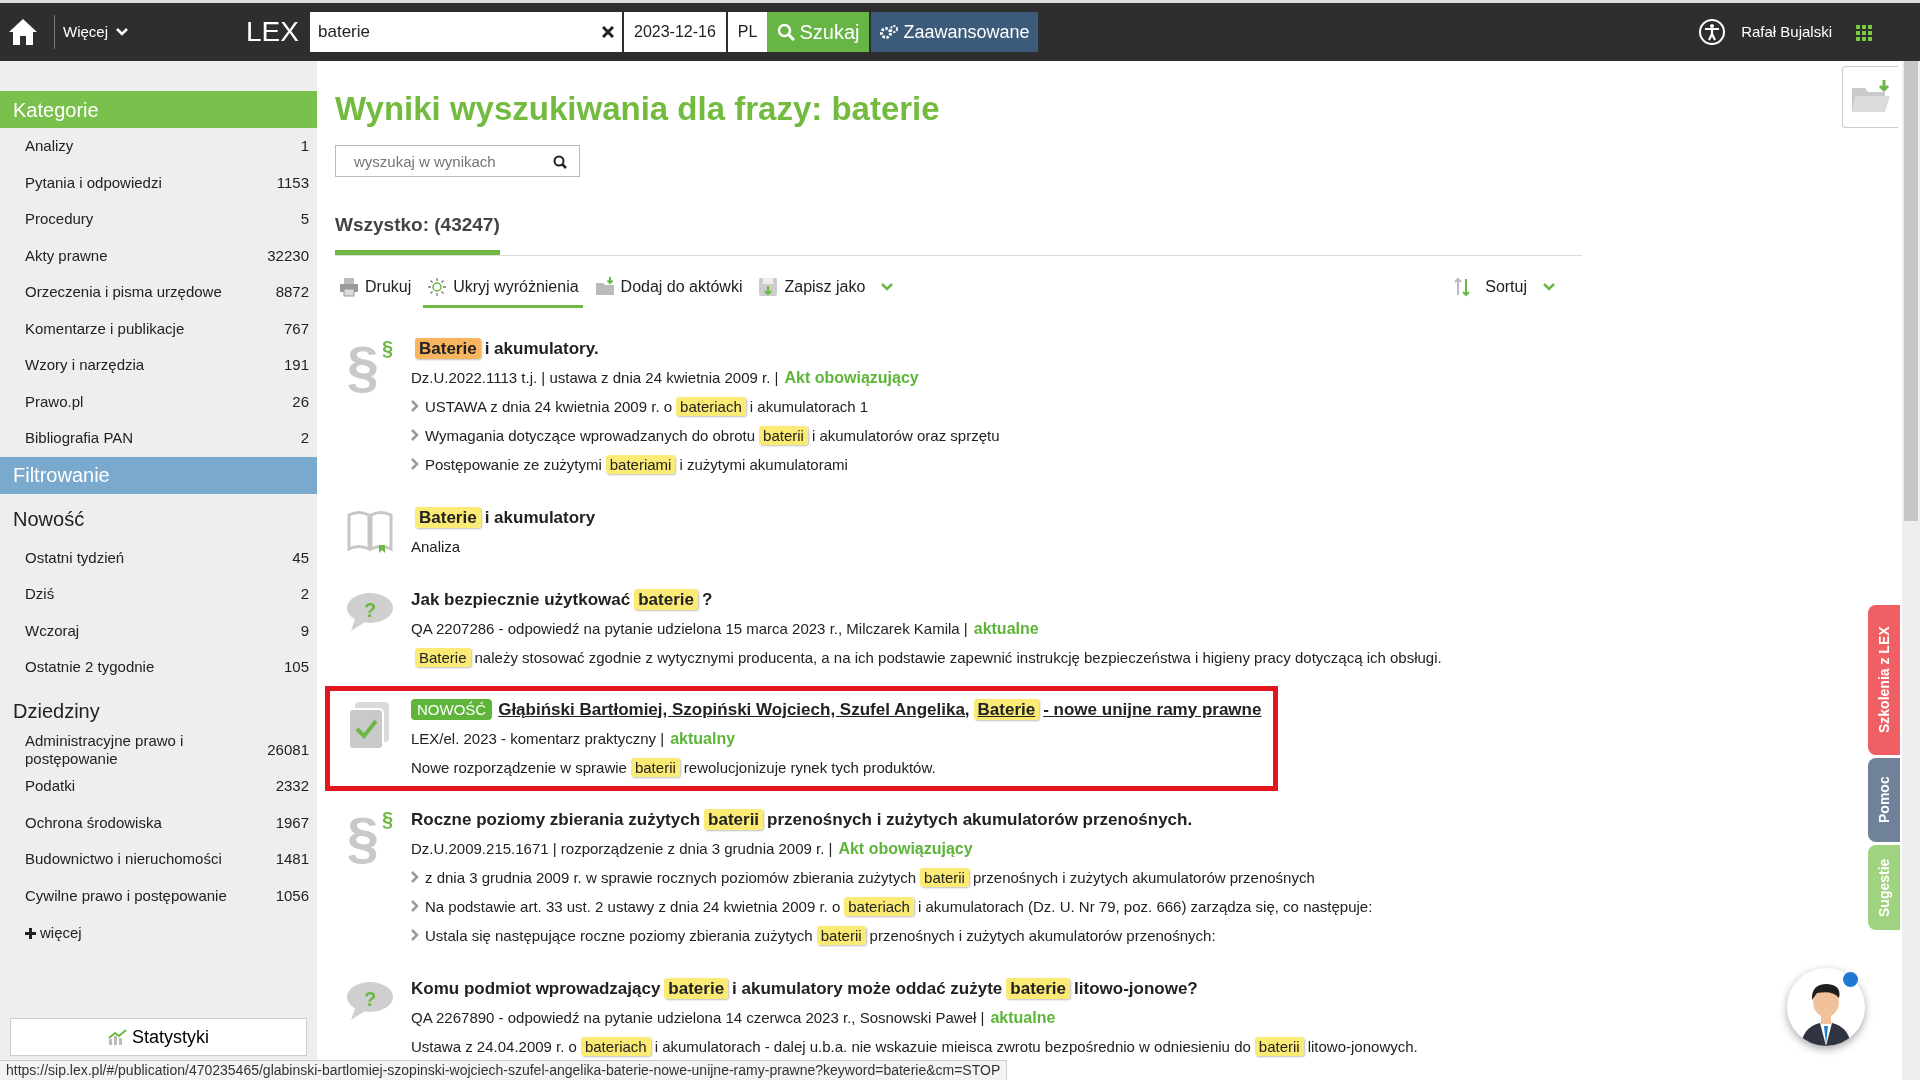  What do you see at coordinates (436, 546) in the screenshot?
I see `result-meta: Analiza` at bounding box center [436, 546].